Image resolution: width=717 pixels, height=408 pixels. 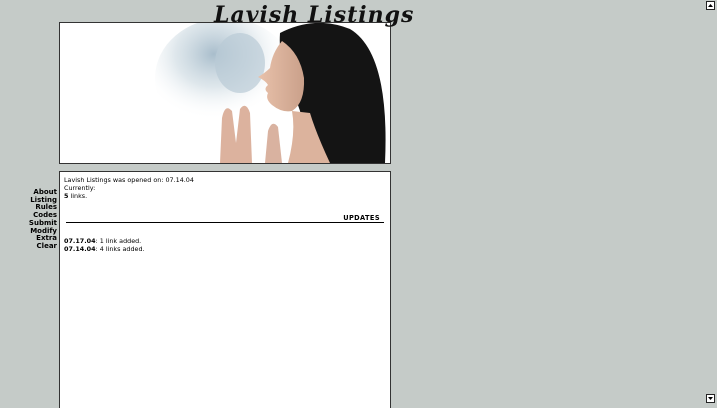 I want to click on arrow-up-icon, so click(x=710, y=5).